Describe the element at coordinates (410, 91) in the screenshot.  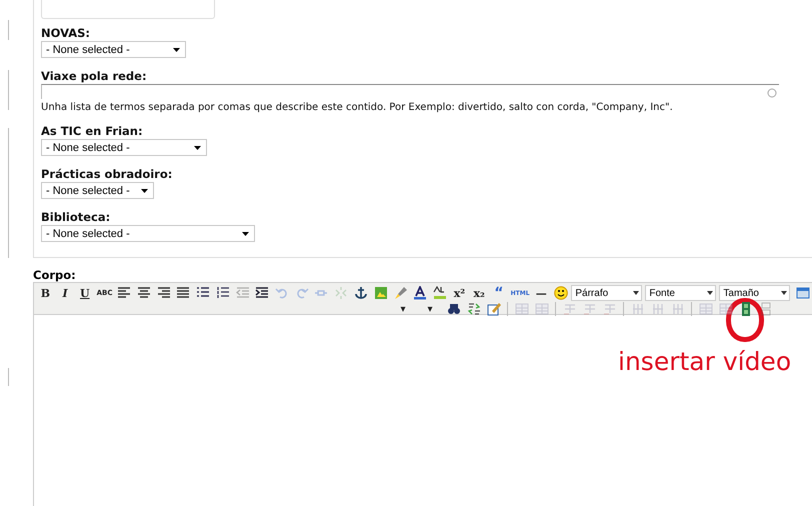
I see `tags-input` at that location.